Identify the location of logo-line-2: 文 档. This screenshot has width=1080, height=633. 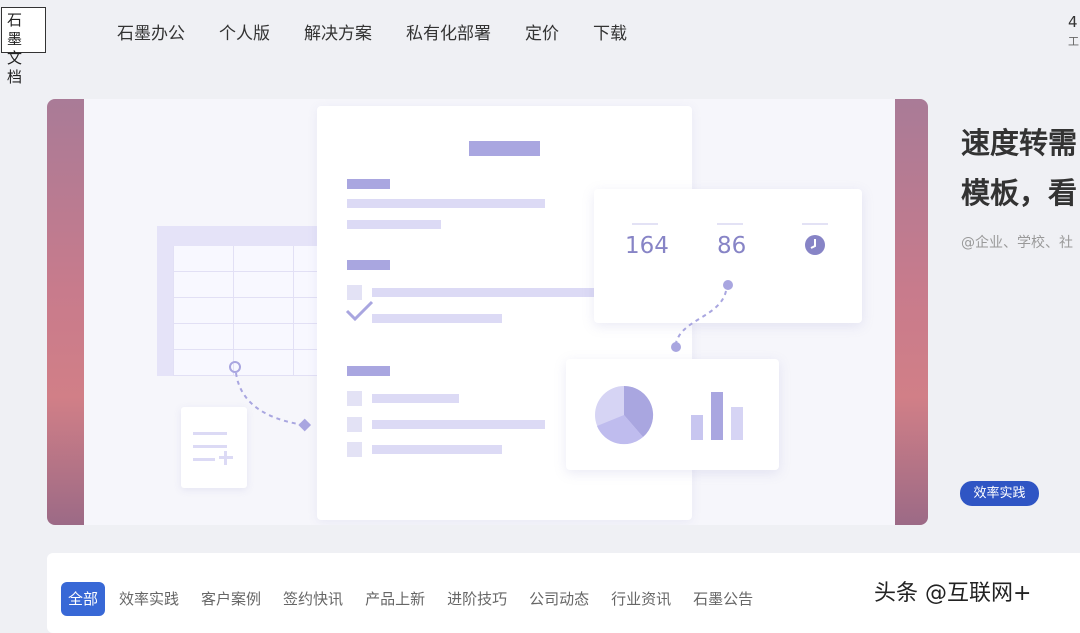
(16, 67).